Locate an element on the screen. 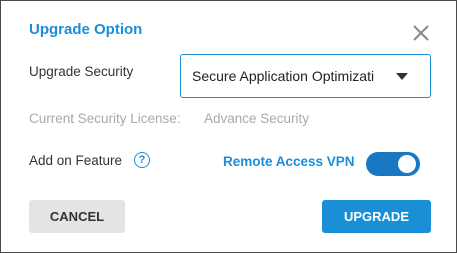  upgrade-security-selected-value: Secure Application Optimization is located at coordinates (283, 76).